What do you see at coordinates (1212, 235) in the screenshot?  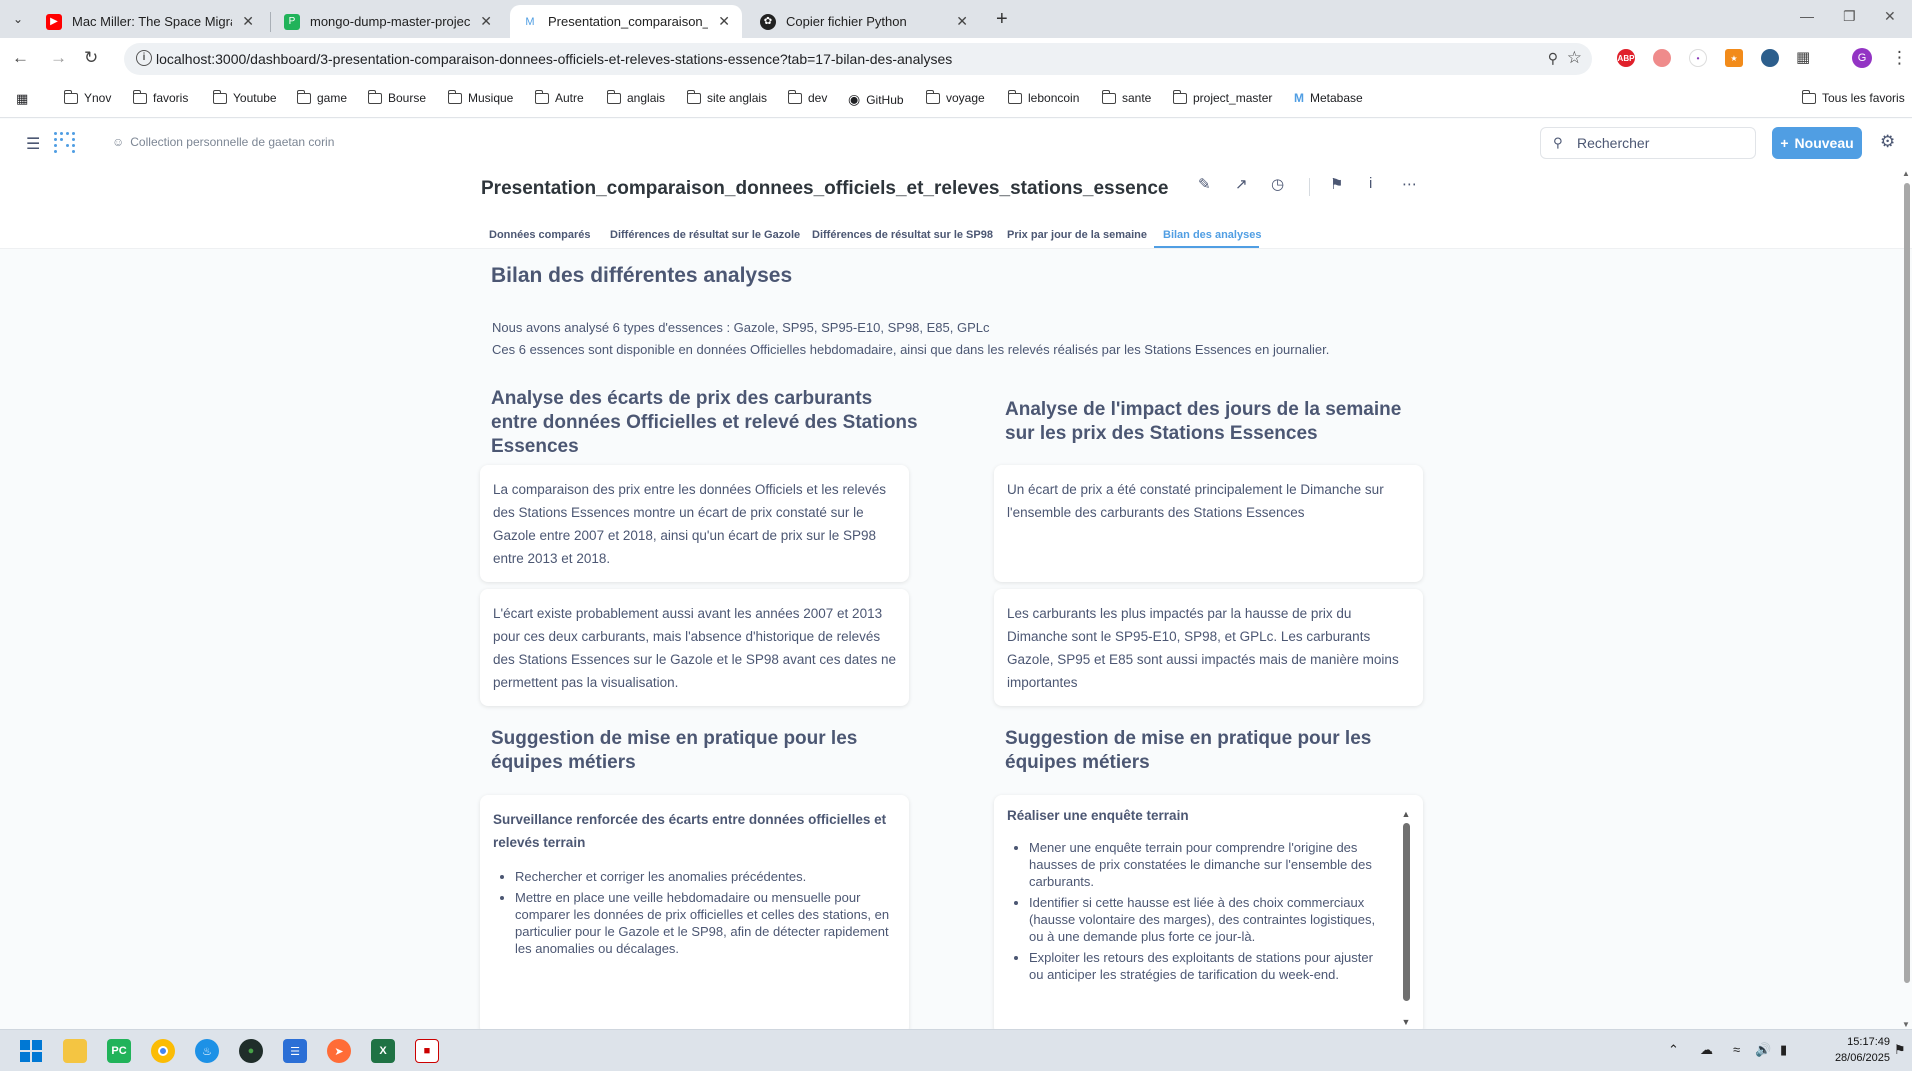 I see `tab-bilan-des-analyses: Bilan des analyses` at bounding box center [1212, 235].